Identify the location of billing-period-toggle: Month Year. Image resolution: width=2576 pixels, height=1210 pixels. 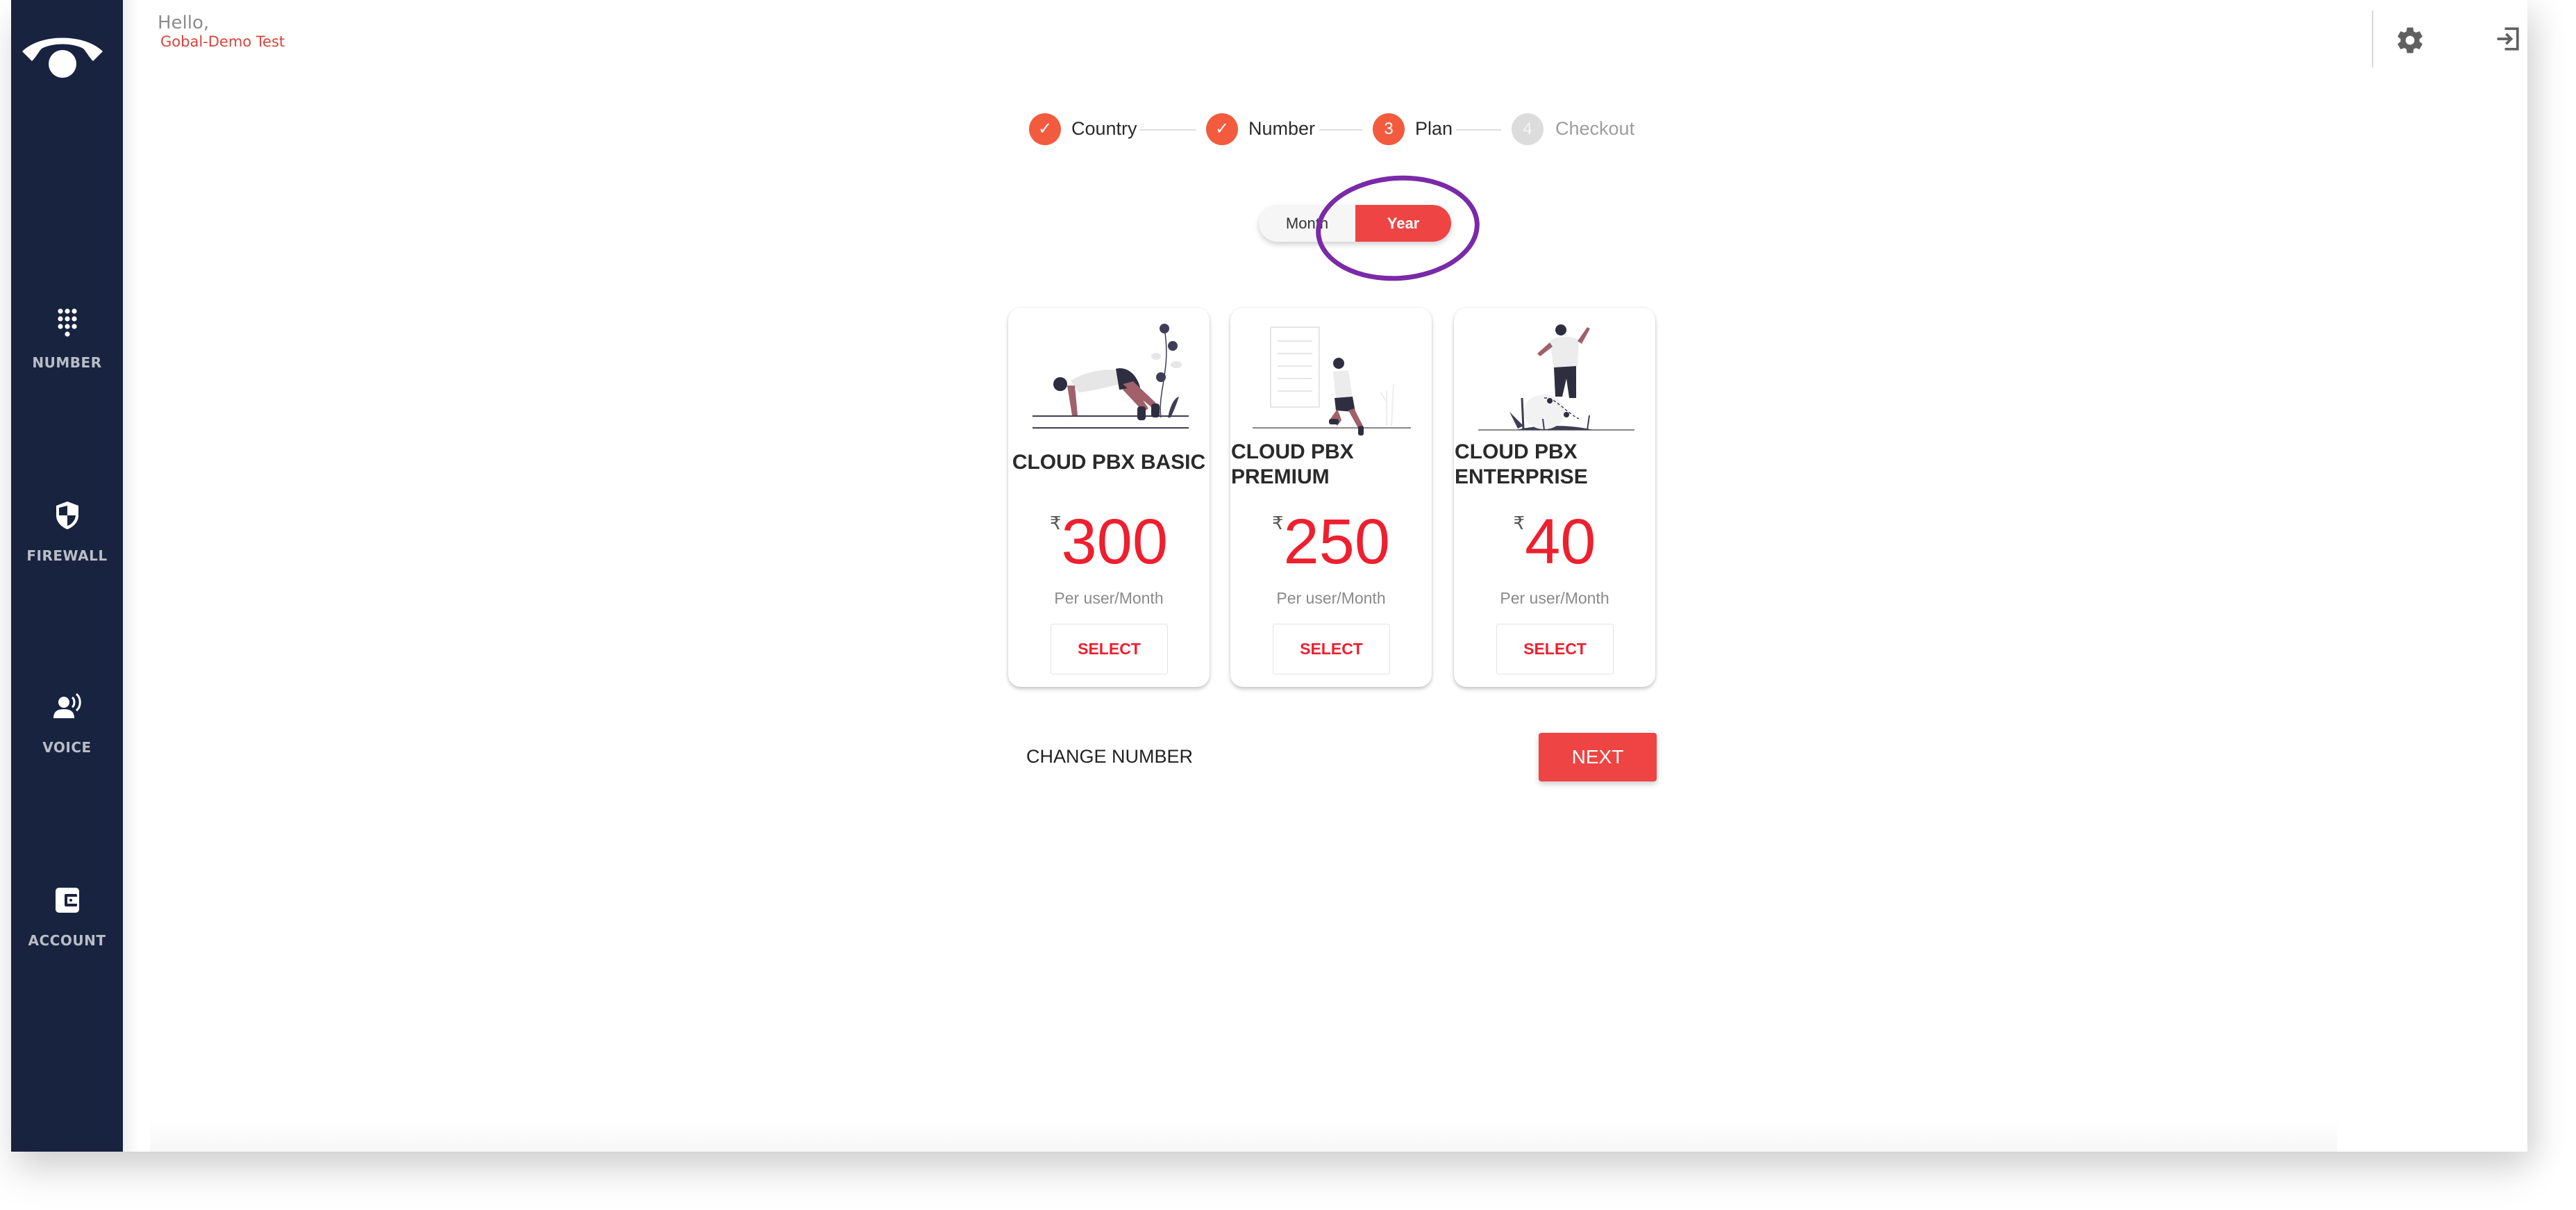
(1355, 224).